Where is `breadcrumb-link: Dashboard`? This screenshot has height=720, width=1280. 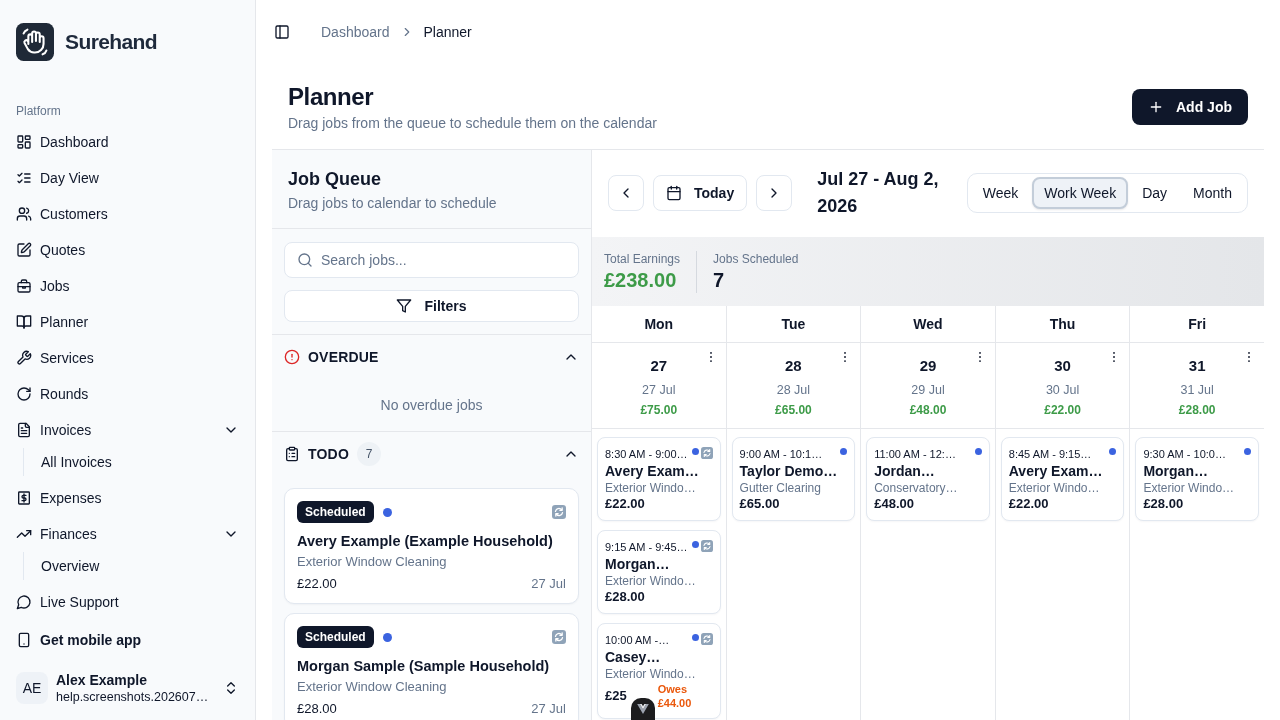 breadcrumb-link: Dashboard is located at coordinates (355, 32).